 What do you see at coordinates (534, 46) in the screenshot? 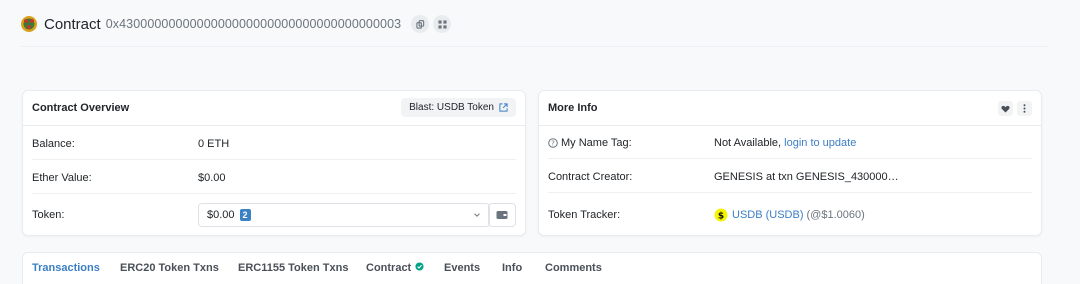
I see `header-divider` at bounding box center [534, 46].